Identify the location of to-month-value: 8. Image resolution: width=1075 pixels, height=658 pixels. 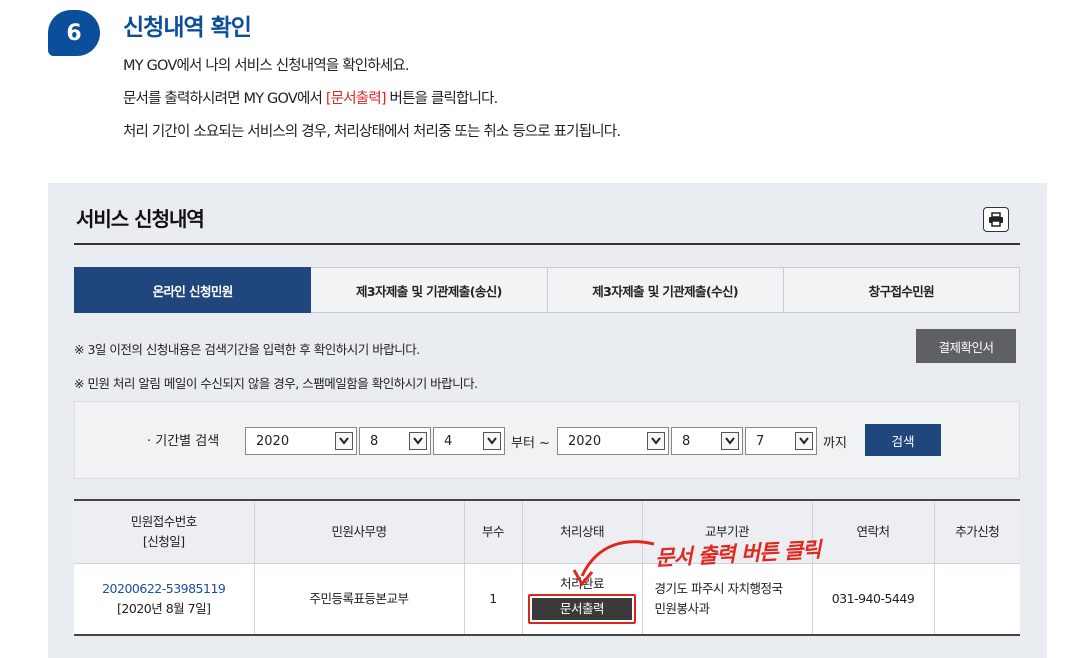
(686, 441).